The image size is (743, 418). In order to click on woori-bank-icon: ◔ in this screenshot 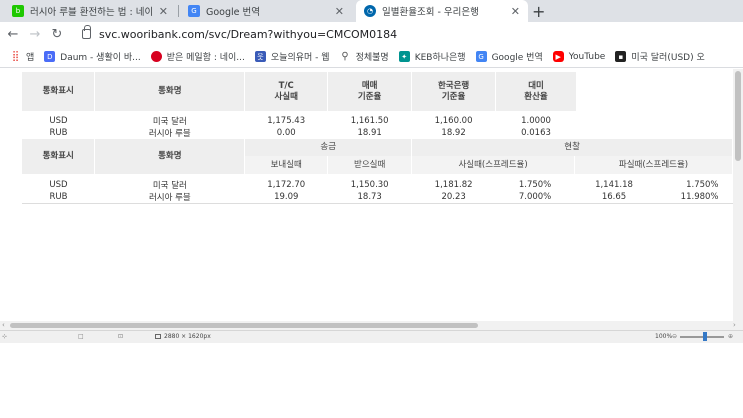, I will do `click(370, 11)`.